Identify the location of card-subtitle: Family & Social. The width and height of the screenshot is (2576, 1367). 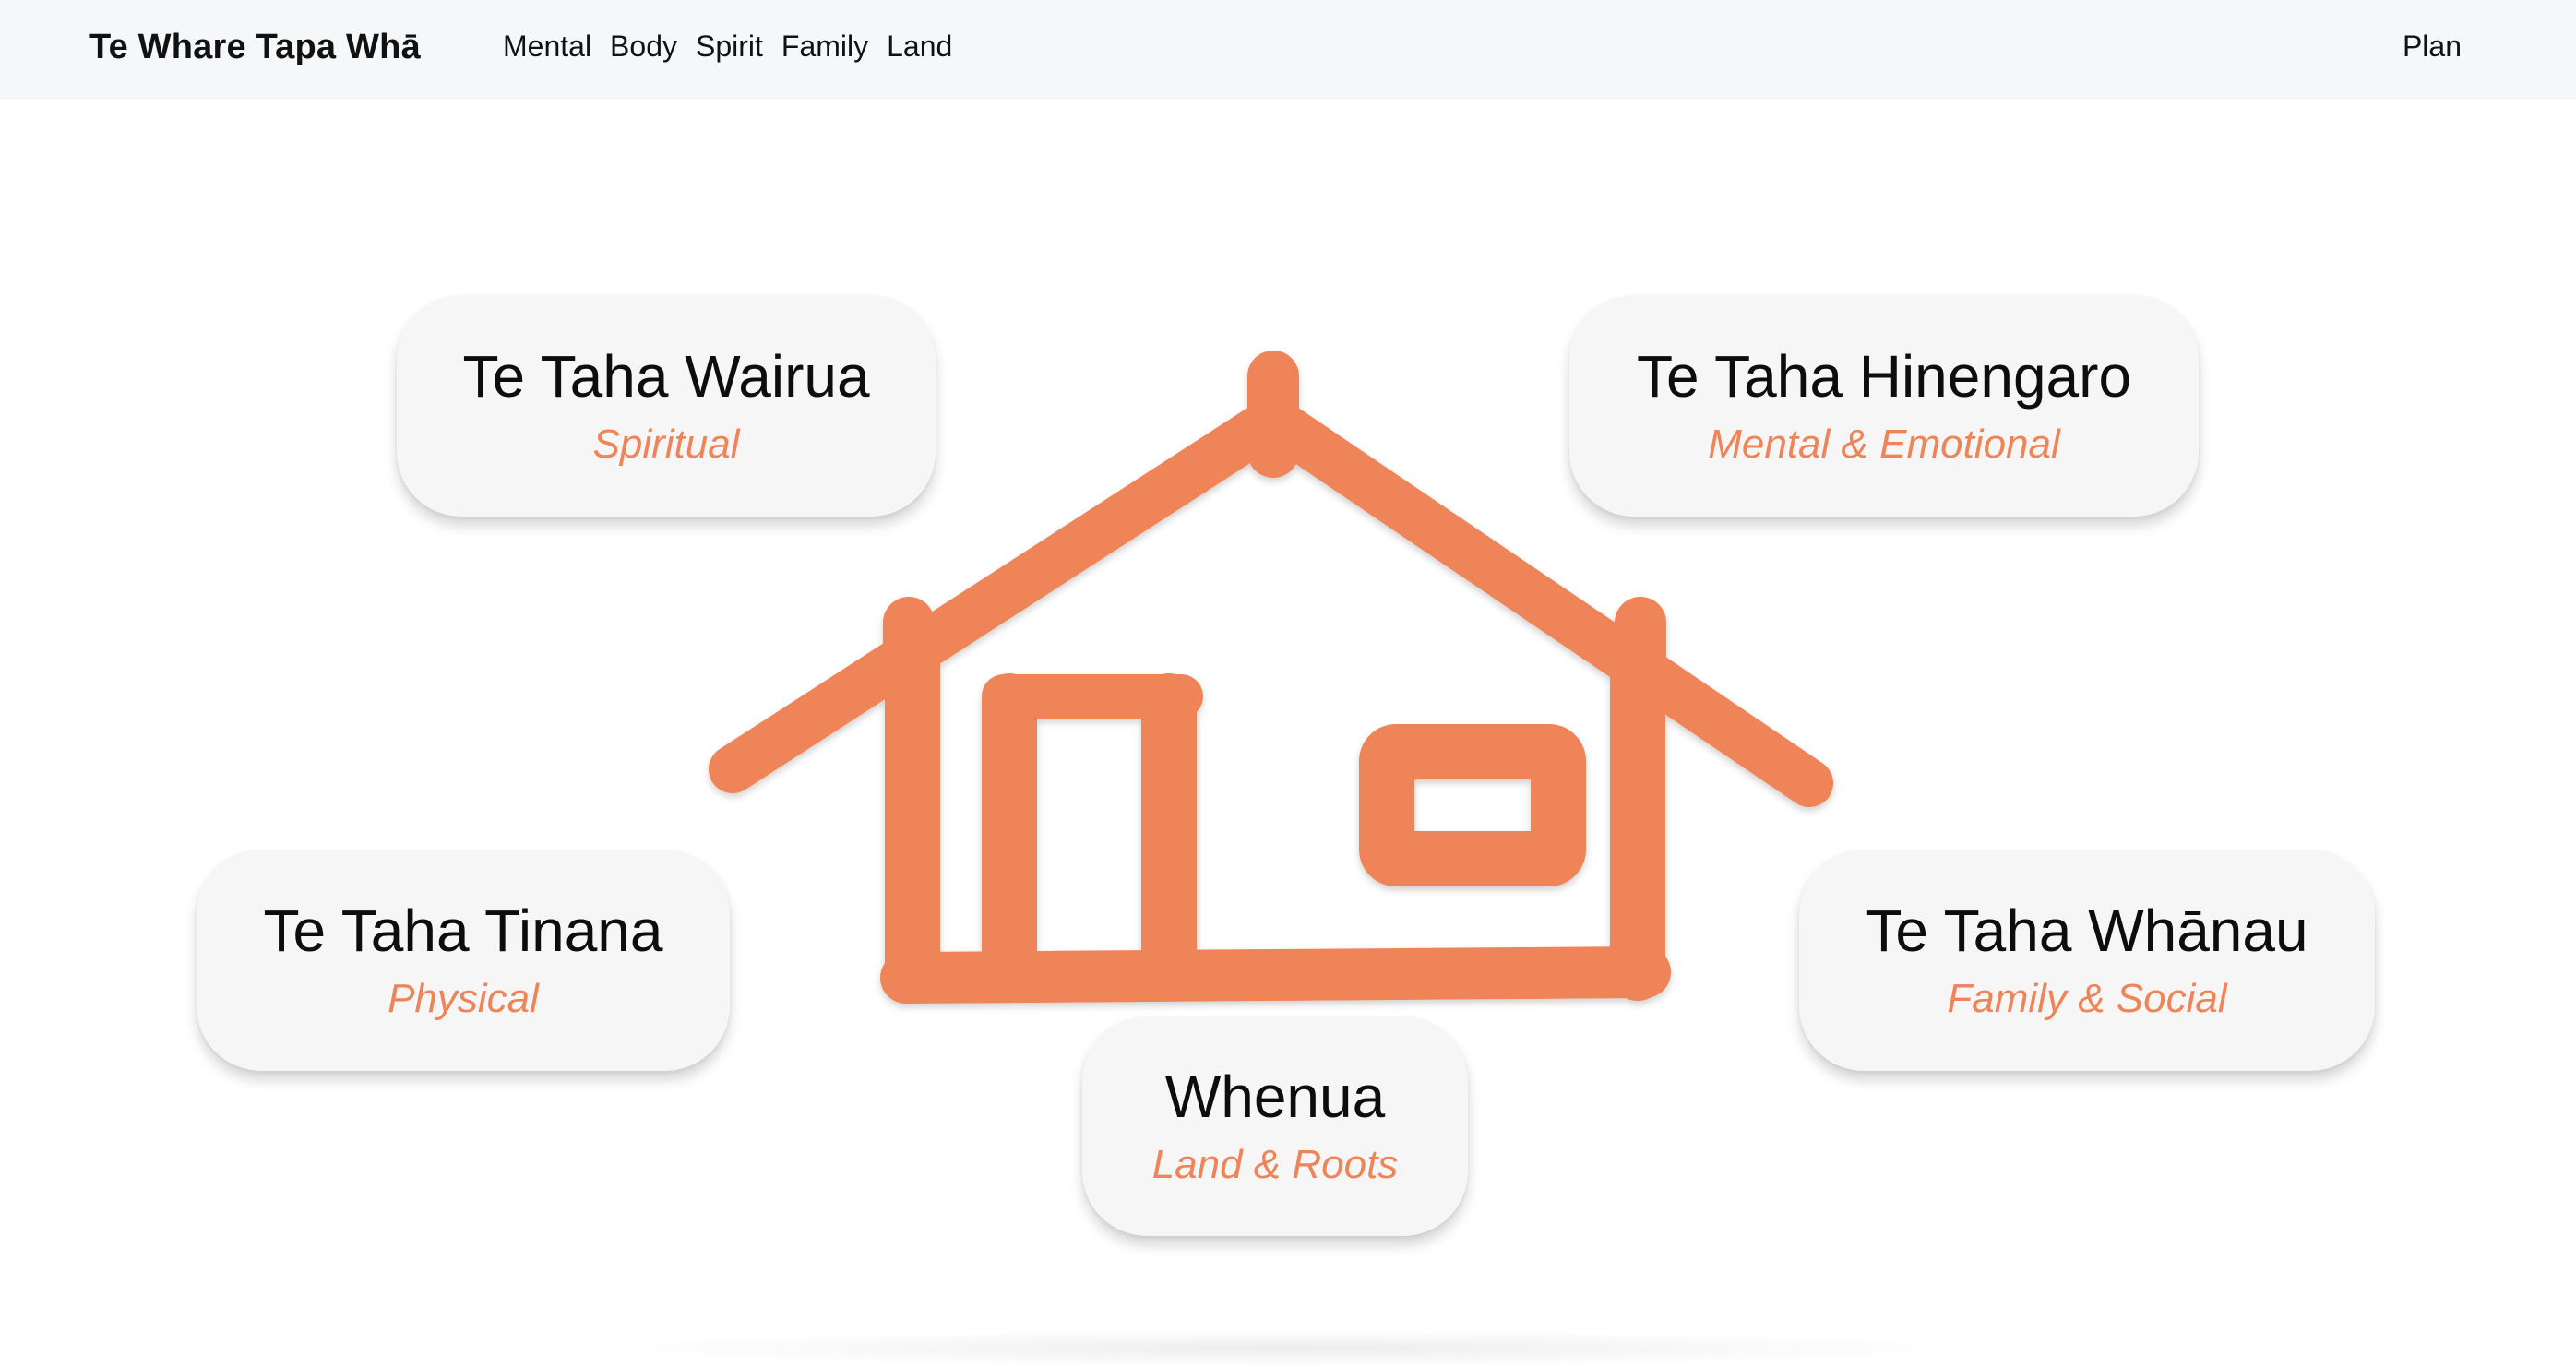
(2087, 999).